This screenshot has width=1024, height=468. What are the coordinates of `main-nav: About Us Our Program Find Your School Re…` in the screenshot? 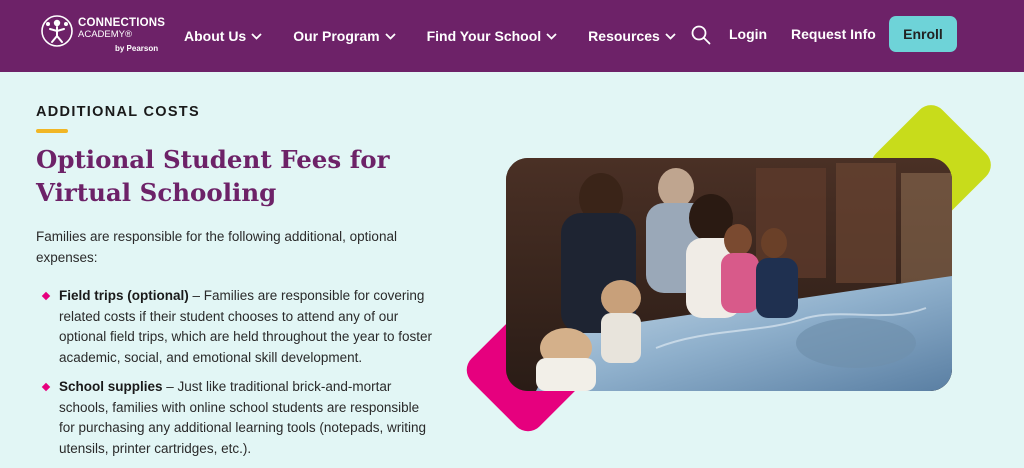 It's located at (445, 36).